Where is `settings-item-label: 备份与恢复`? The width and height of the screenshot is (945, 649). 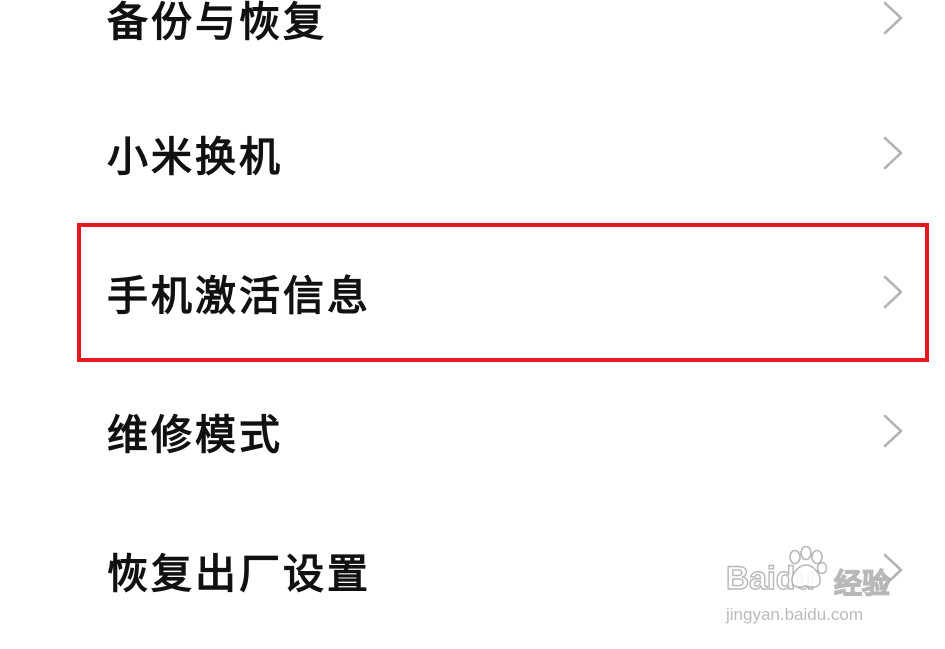 settings-item-label: 备份与恢复 is located at coordinates (217, 23).